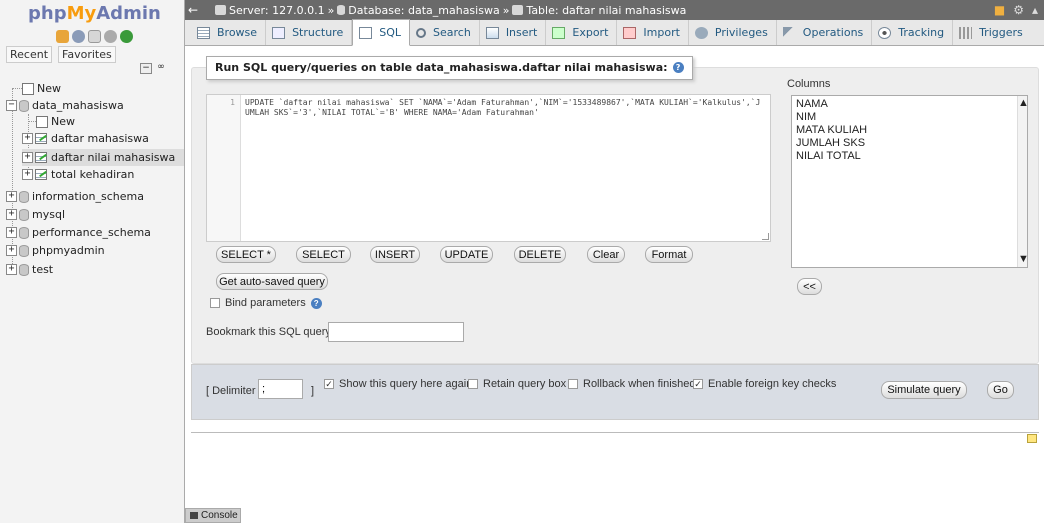 The image size is (1044, 523). I want to click on show-query-label: Show this query here again, so click(406, 384).